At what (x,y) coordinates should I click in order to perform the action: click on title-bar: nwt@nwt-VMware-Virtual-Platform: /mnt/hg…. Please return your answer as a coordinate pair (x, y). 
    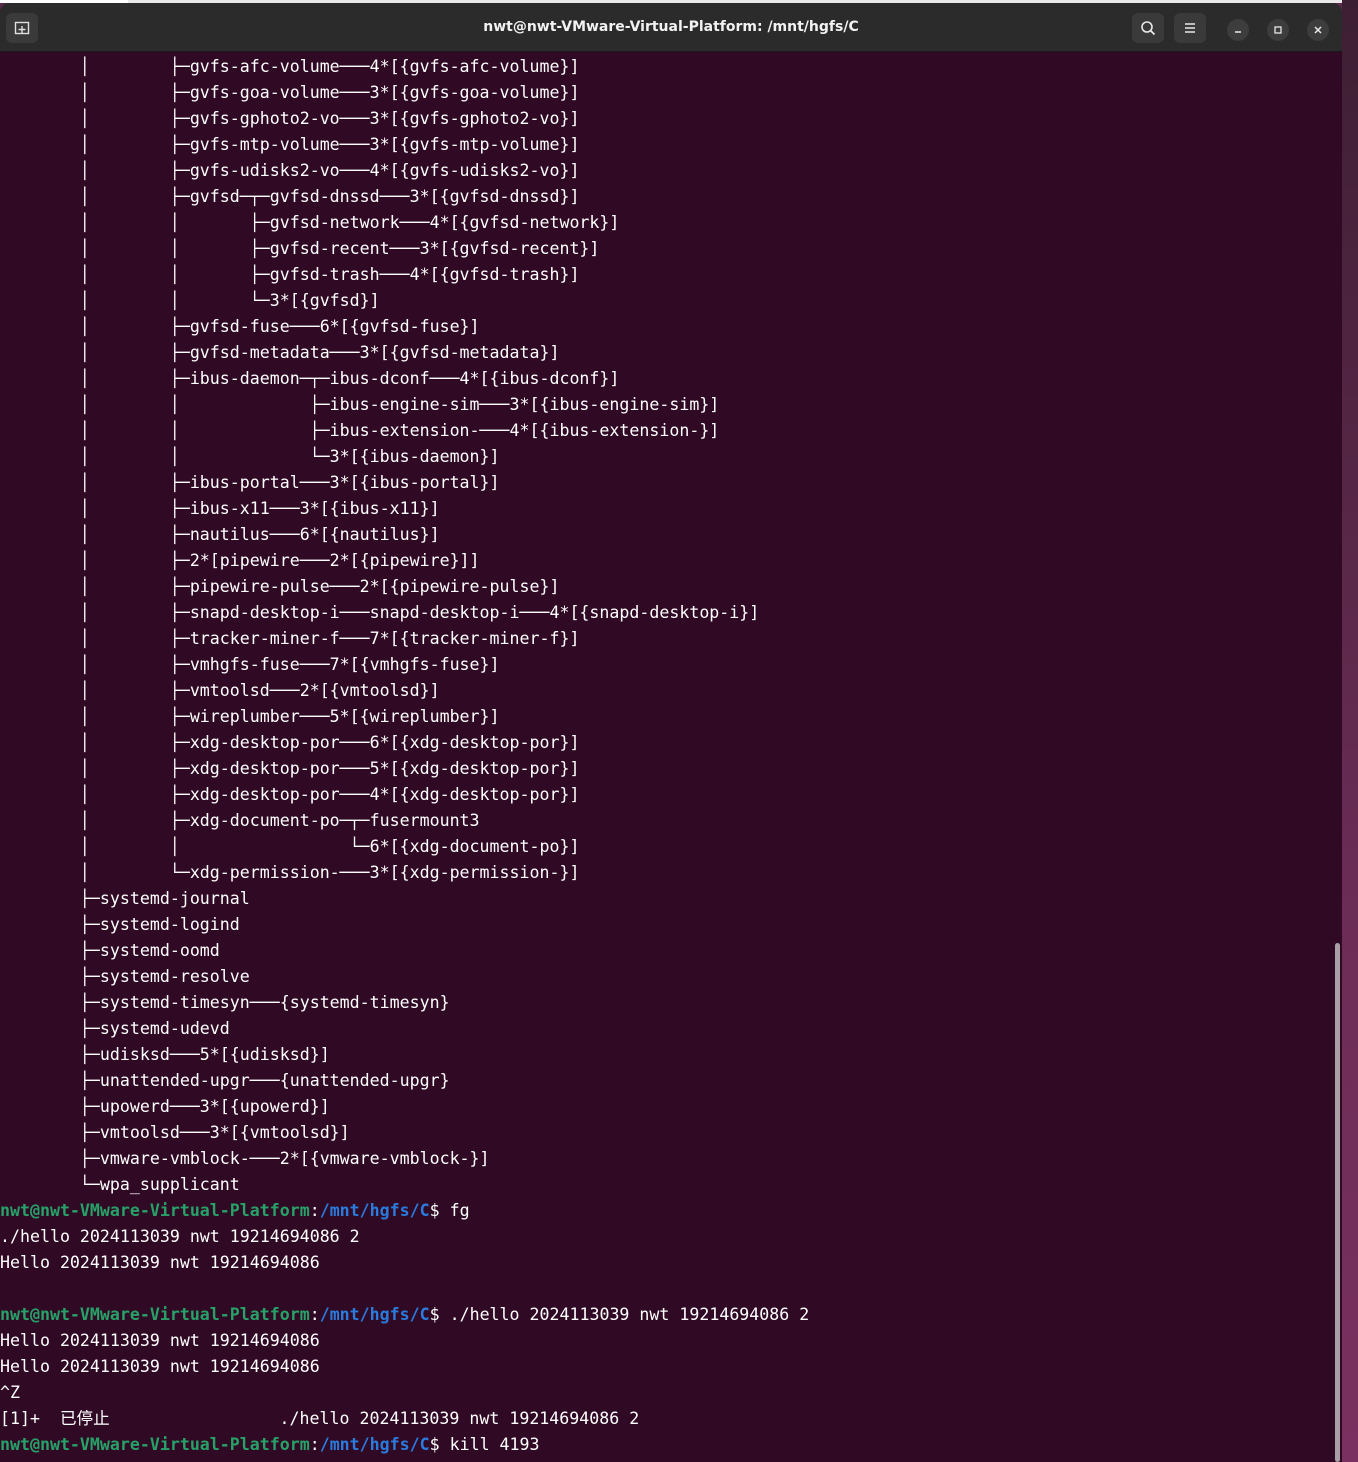
    Looking at the image, I should click on (671, 27).